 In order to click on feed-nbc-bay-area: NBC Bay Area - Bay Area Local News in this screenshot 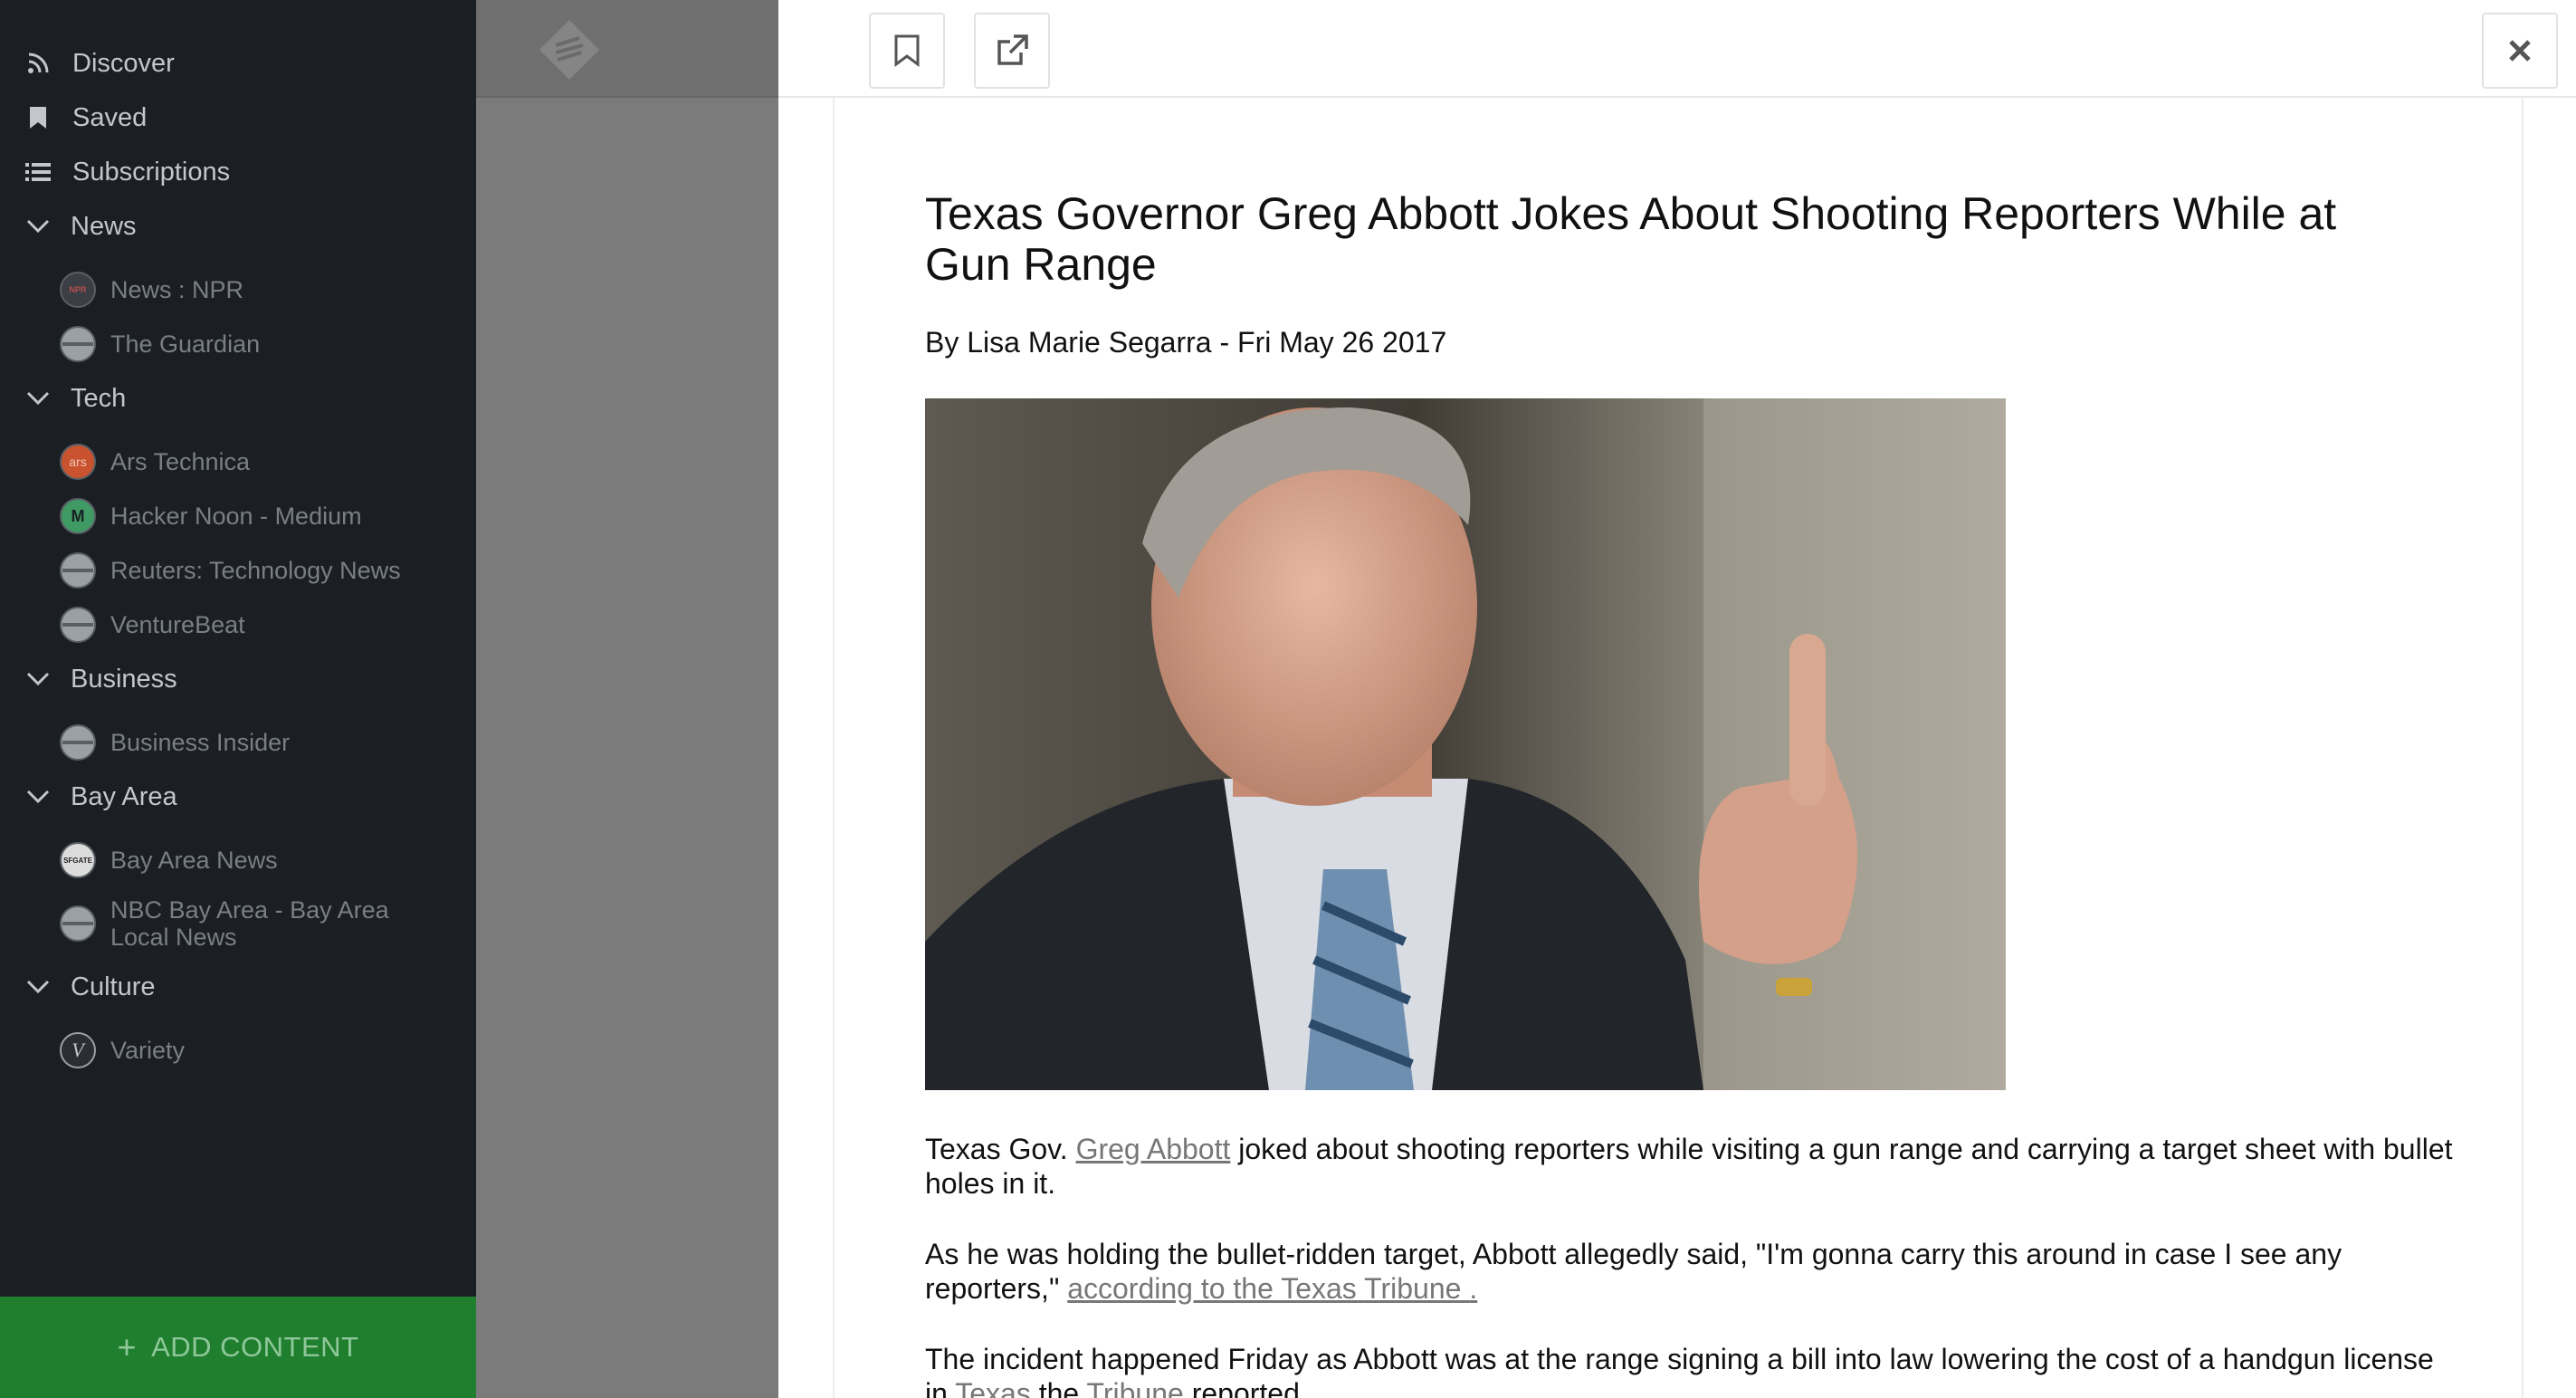, I will do `click(238, 924)`.